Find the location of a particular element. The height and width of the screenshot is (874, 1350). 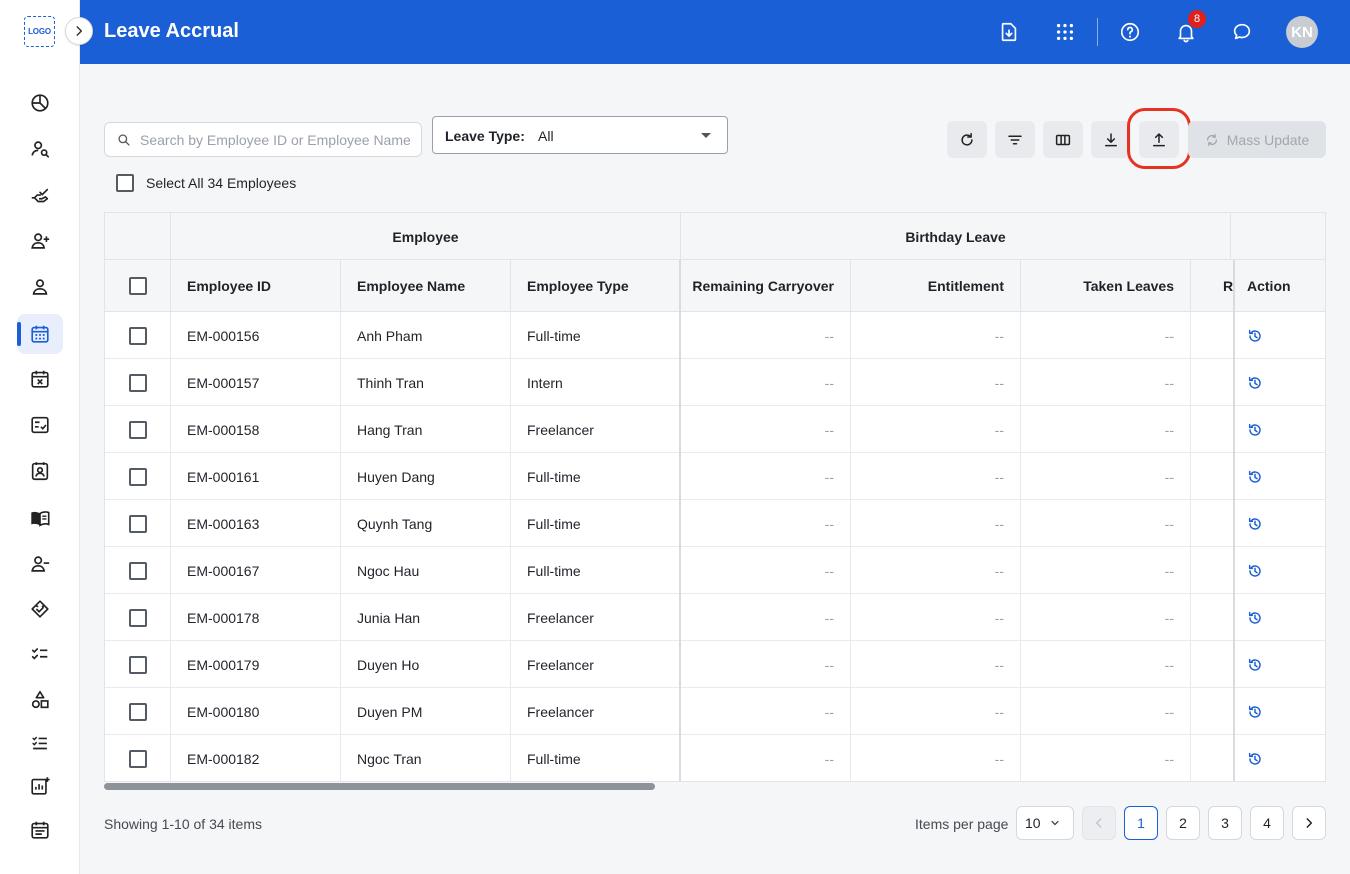

sync-icon is located at coordinates (1211, 139).